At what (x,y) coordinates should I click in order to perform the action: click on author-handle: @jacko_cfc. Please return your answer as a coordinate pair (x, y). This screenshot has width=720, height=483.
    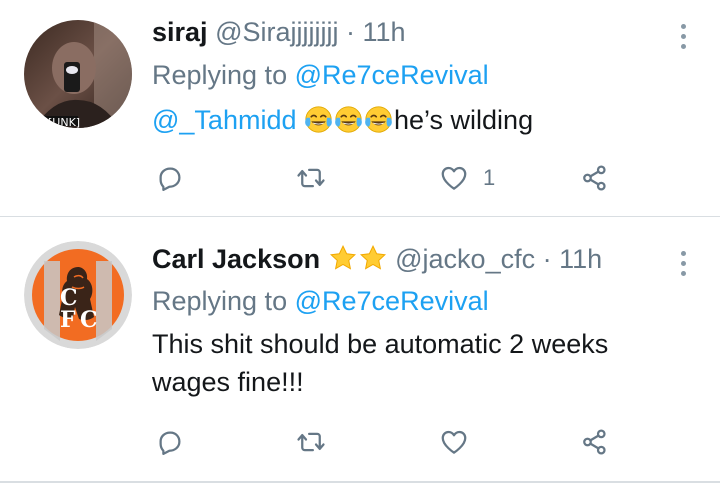
    Looking at the image, I should click on (465, 259).